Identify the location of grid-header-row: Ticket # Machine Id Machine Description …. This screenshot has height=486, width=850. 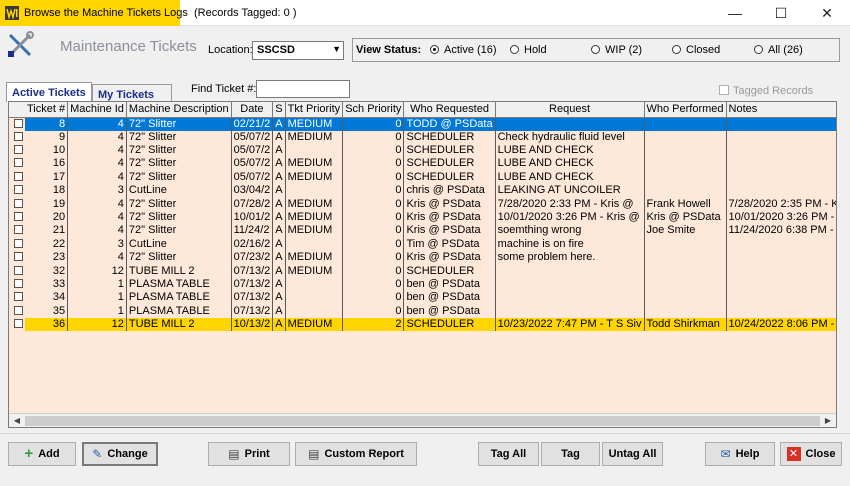
(422, 110).